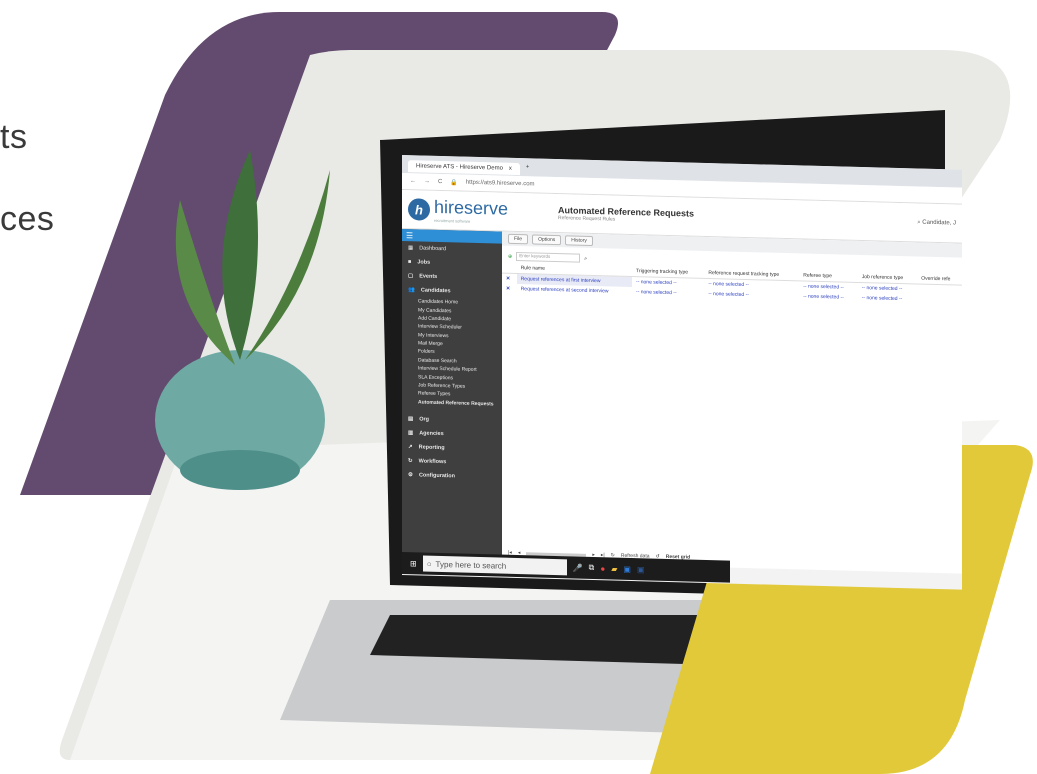 The image size is (1037, 774). What do you see at coordinates (528, 167) in the screenshot?
I see `new-tab-icon: +` at bounding box center [528, 167].